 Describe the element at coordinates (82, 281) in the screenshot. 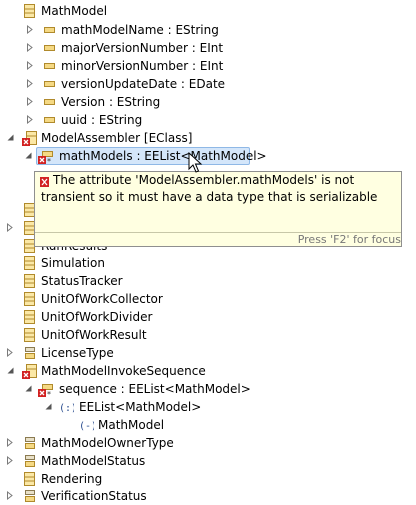

I see `tree-item-label: StatusTracker` at that location.